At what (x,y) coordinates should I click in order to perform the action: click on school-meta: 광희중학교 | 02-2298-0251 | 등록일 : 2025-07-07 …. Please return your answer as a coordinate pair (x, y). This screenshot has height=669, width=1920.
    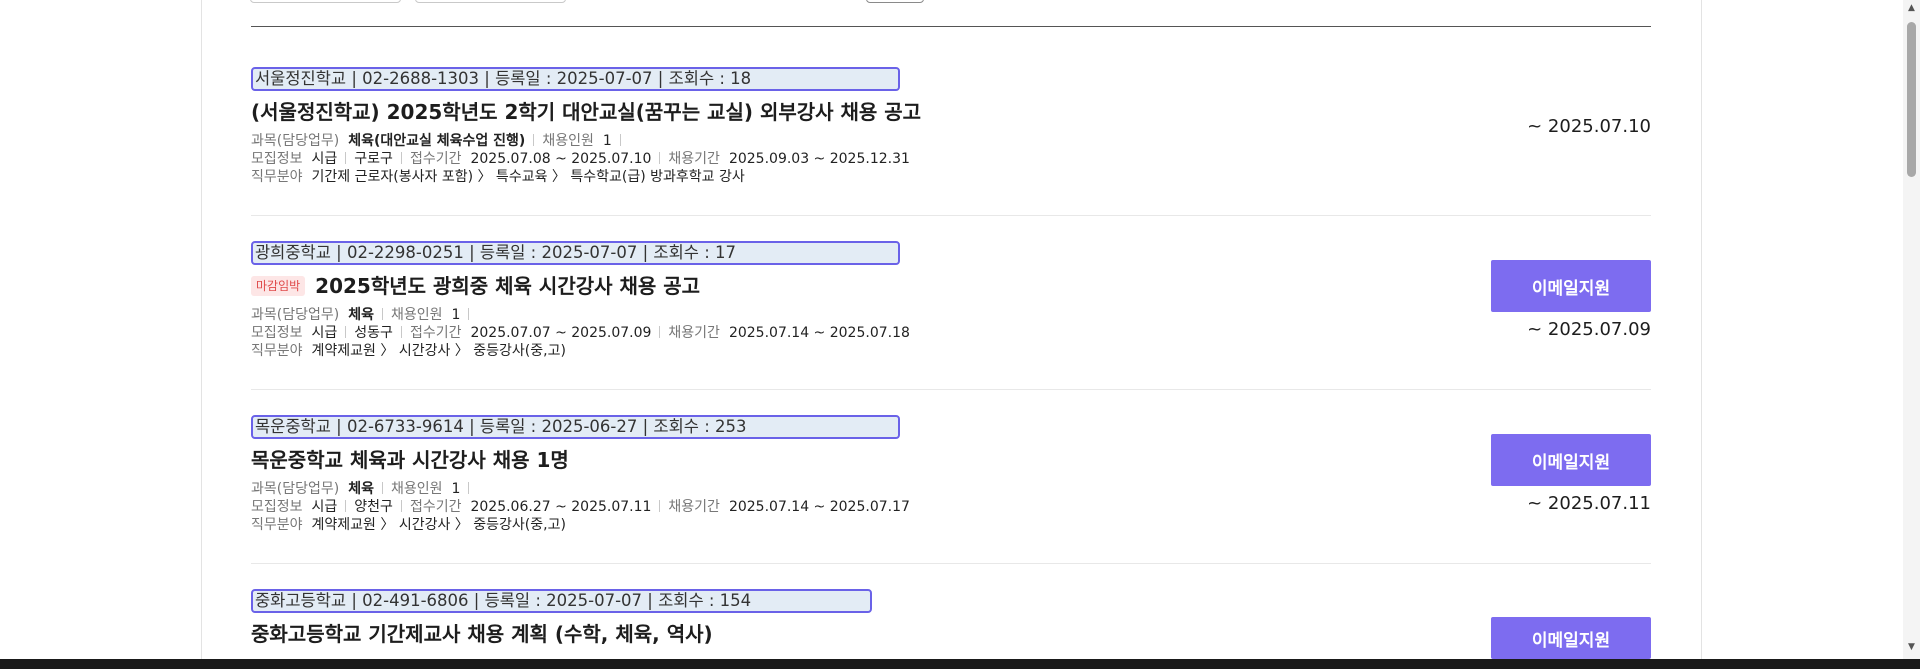
    Looking at the image, I should click on (575, 253).